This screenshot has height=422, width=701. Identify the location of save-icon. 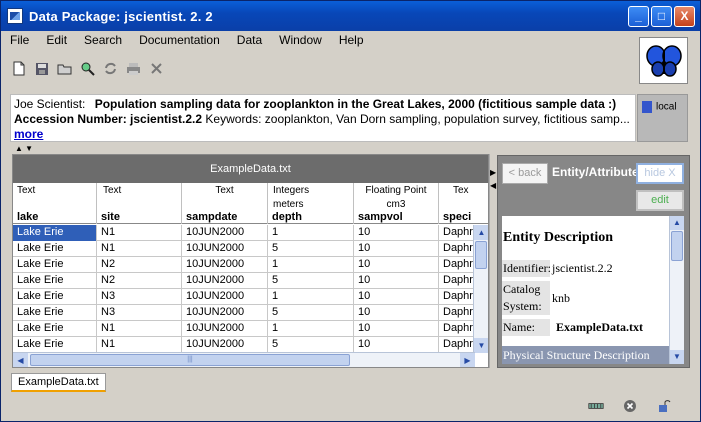
(41, 68).